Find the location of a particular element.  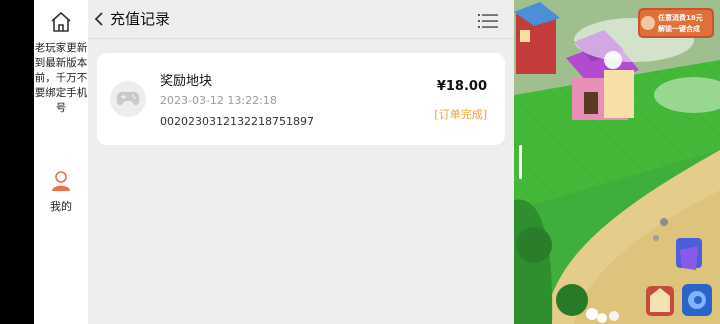

item-price: ¥18.00 is located at coordinates (461, 86).